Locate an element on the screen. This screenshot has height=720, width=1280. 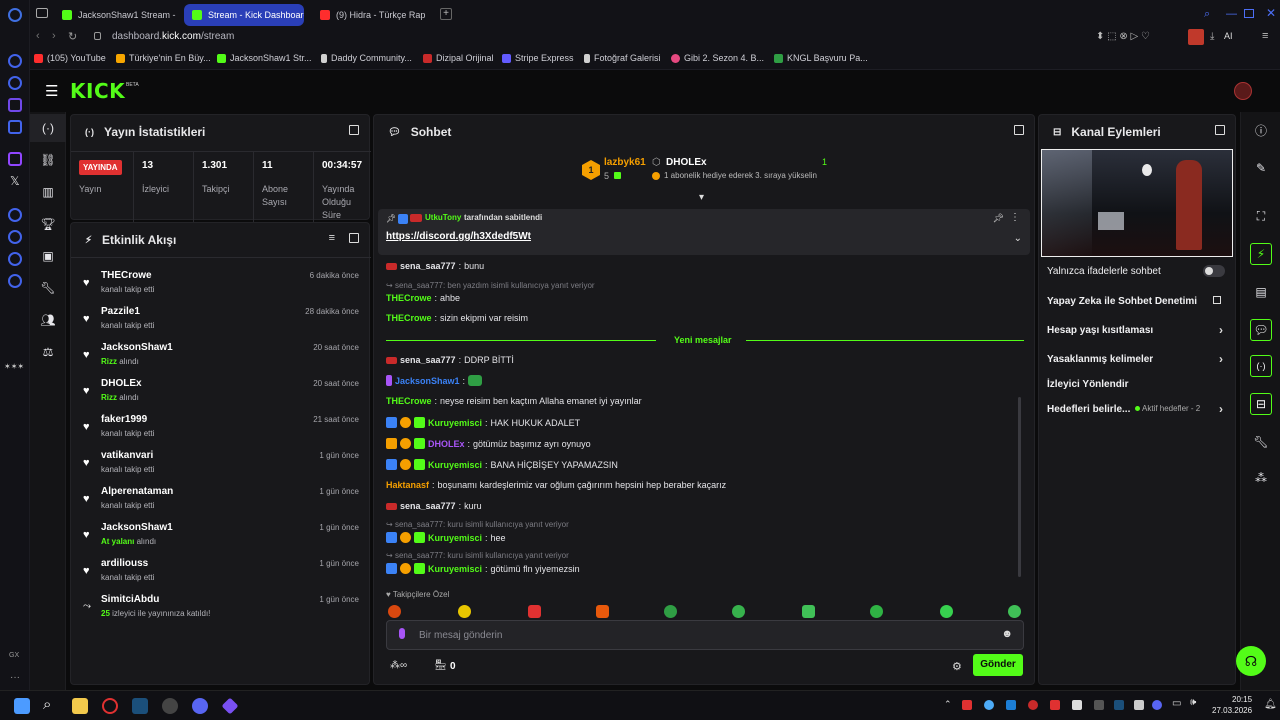
channel-points-icon: ⁂∞ is located at coordinates (398, 665).